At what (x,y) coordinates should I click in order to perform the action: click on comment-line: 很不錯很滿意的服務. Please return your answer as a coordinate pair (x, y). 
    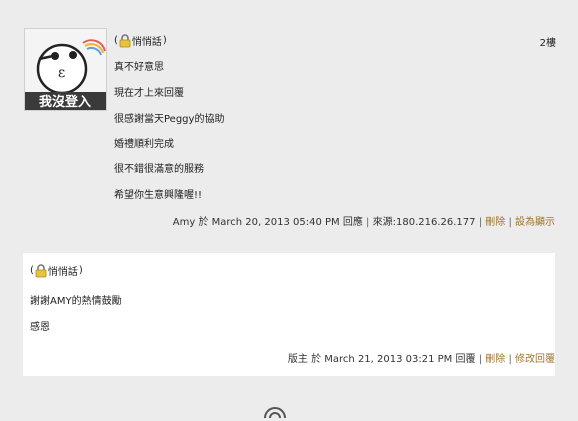
    Looking at the image, I should click on (159, 169).